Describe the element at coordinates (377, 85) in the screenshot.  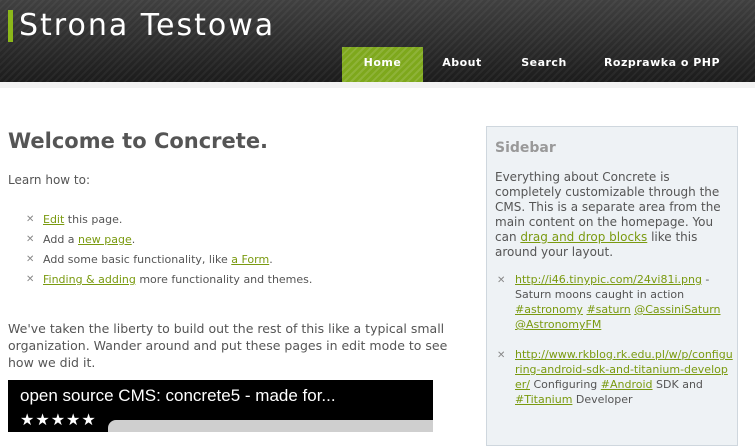
I see `header-divider` at that location.